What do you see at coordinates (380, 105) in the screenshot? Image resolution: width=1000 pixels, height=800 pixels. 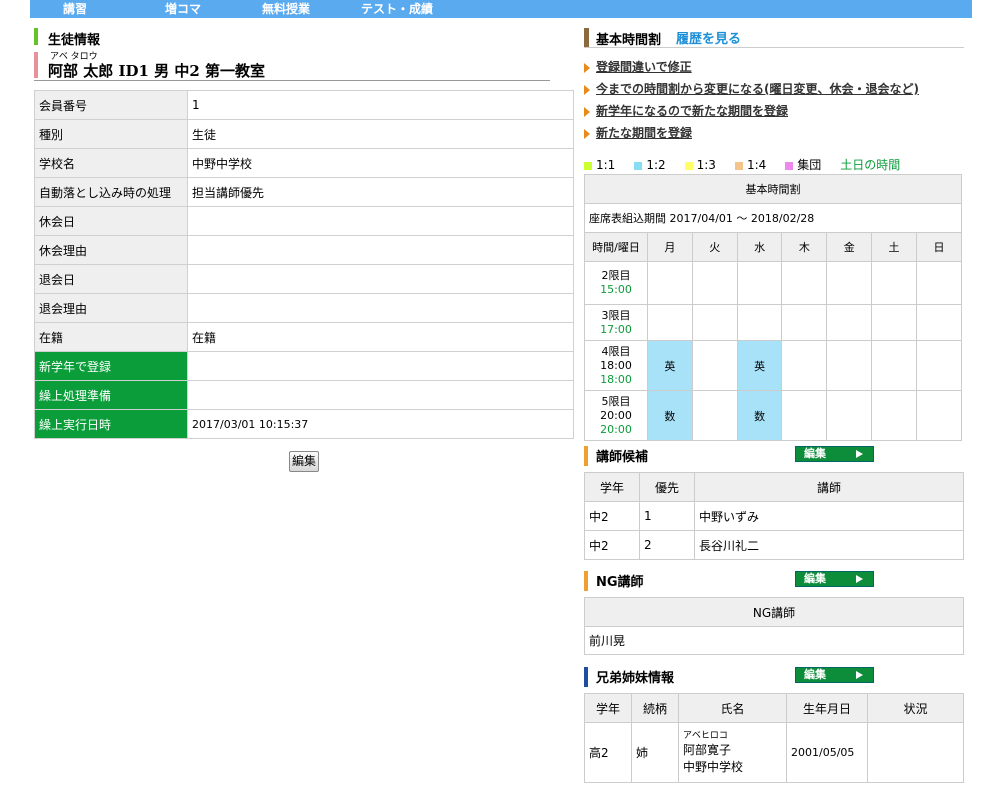 I see `info-value: 1` at bounding box center [380, 105].